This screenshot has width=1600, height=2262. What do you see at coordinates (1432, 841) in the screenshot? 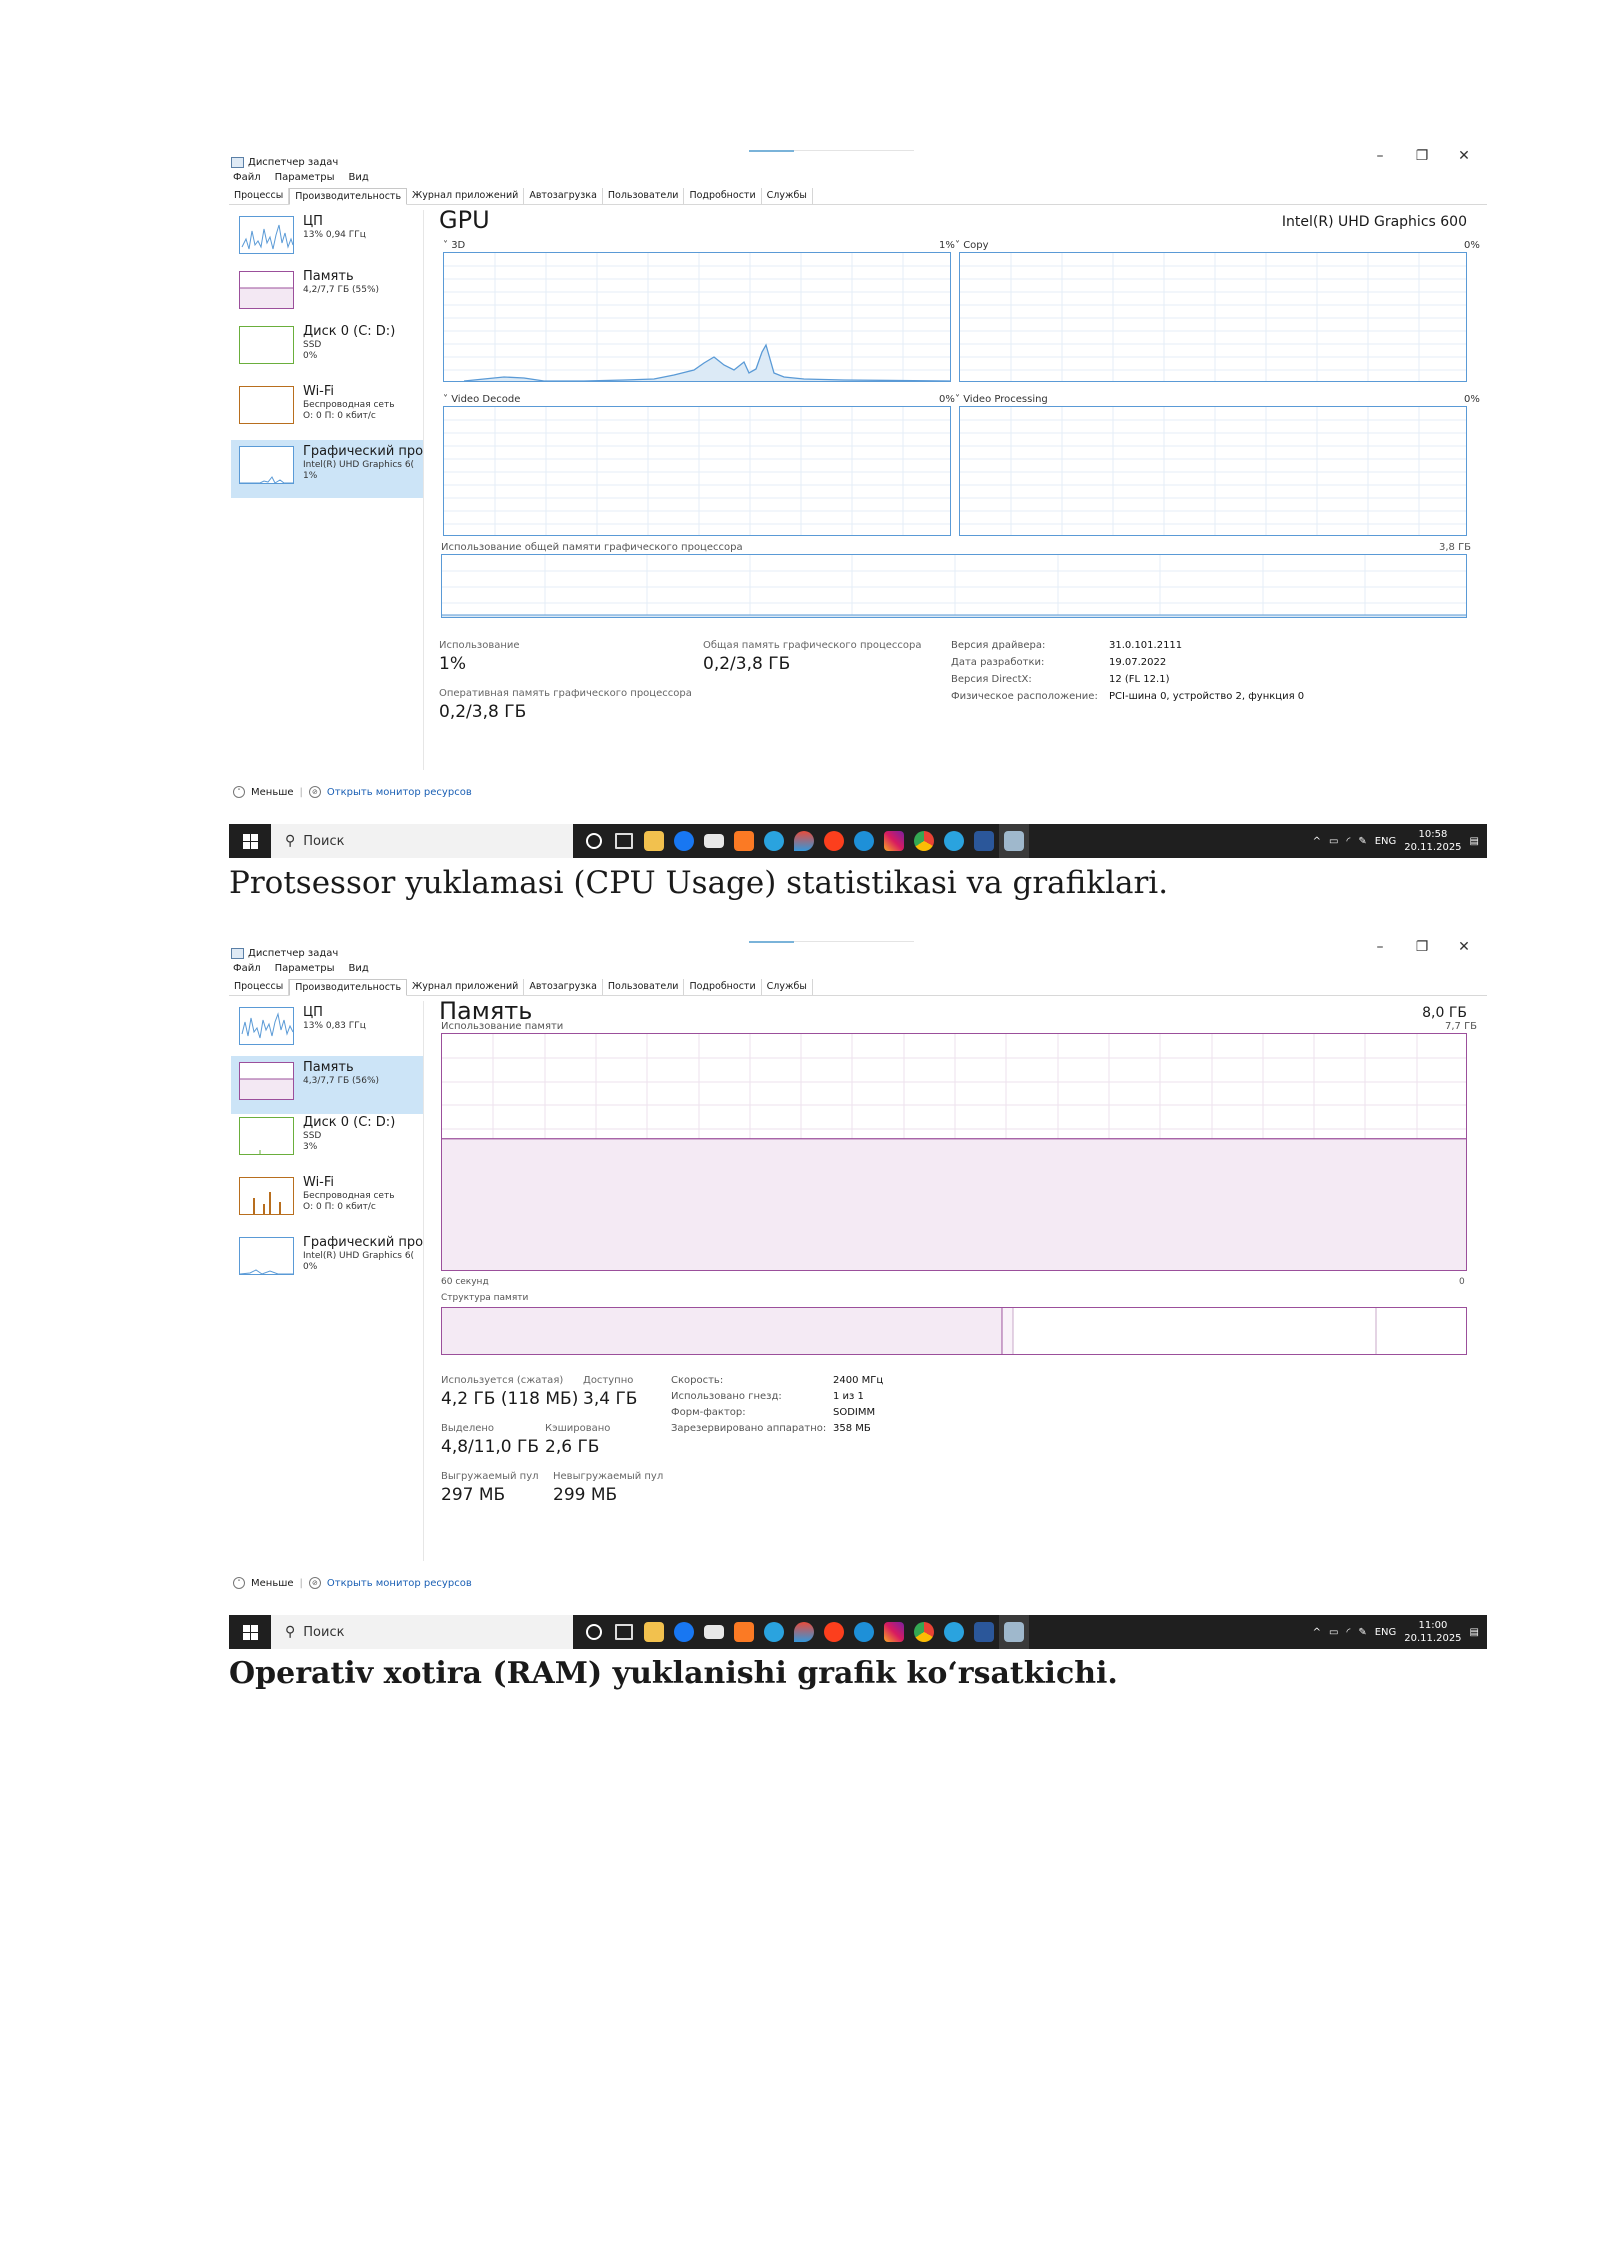
I see `clock: 10:58 20.11.2025` at bounding box center [1432, 841].